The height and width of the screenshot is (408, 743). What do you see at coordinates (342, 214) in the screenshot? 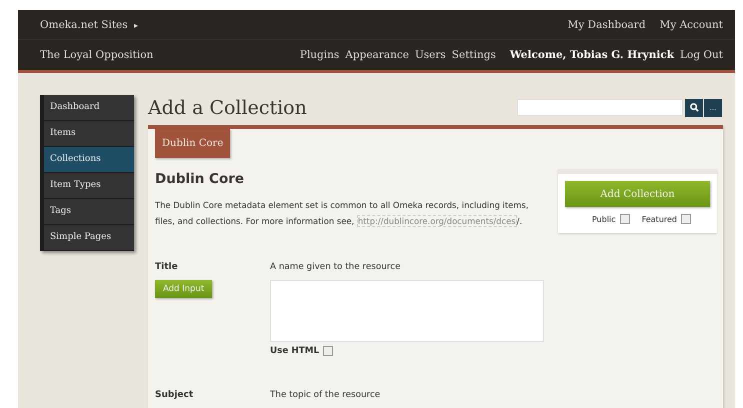
I see `intro-text: The Dublin Core metadata element set is common to all Omeka records, including items, files, and collections. For more information see, http://dublincore.org/documents/dces/.` at bounding box center [342, 214].